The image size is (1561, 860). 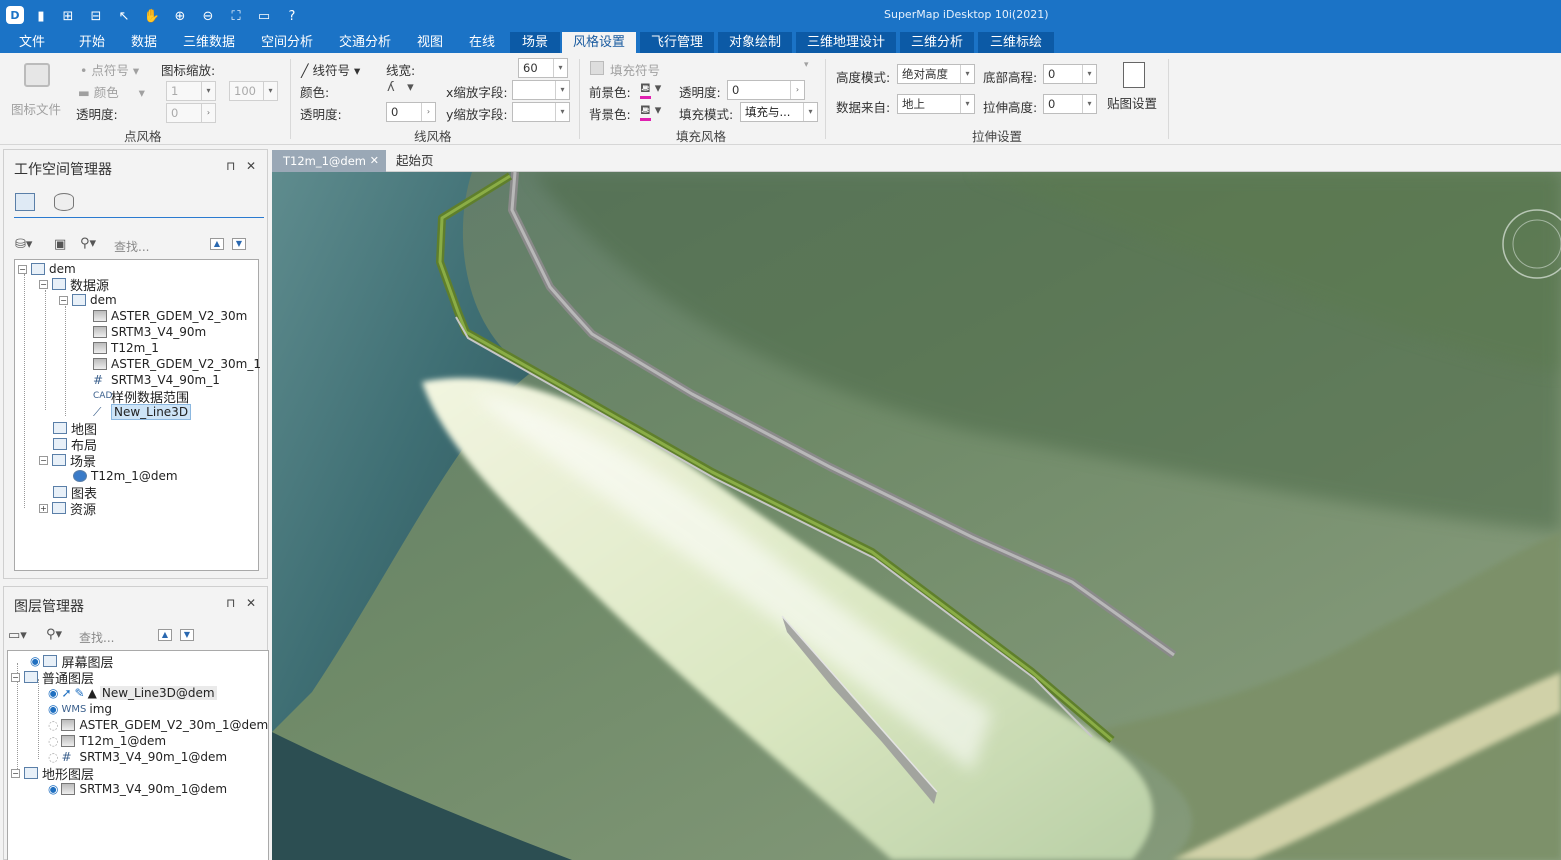 I want to click on tab-style-settings: 风格设置, so click(x=599, y=42).